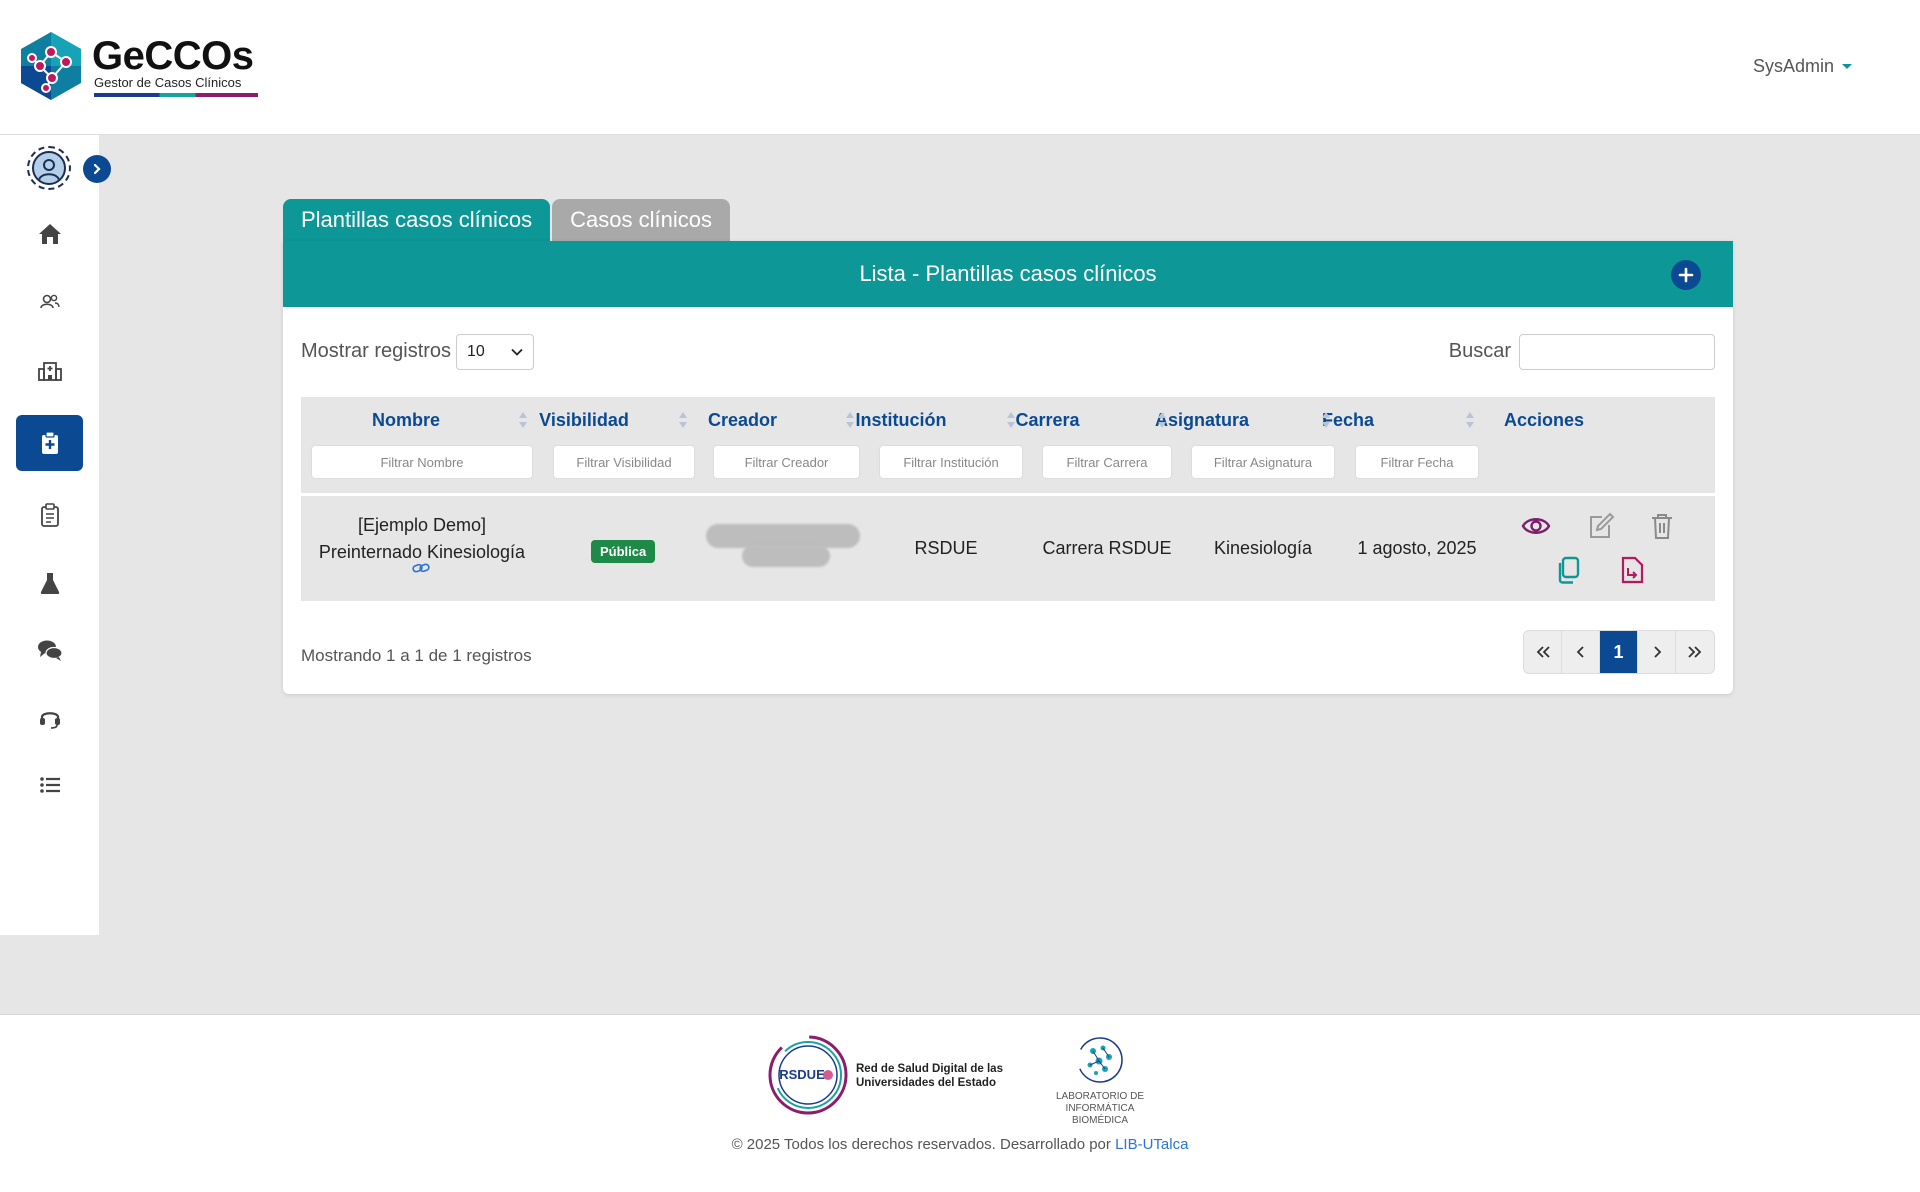 This screenshot has height=1192, width=1920. Describe the element at coordinates (1107, 462) in the screenshot. I see `filter-carrera-input: Filtrar Carrera` at that location.